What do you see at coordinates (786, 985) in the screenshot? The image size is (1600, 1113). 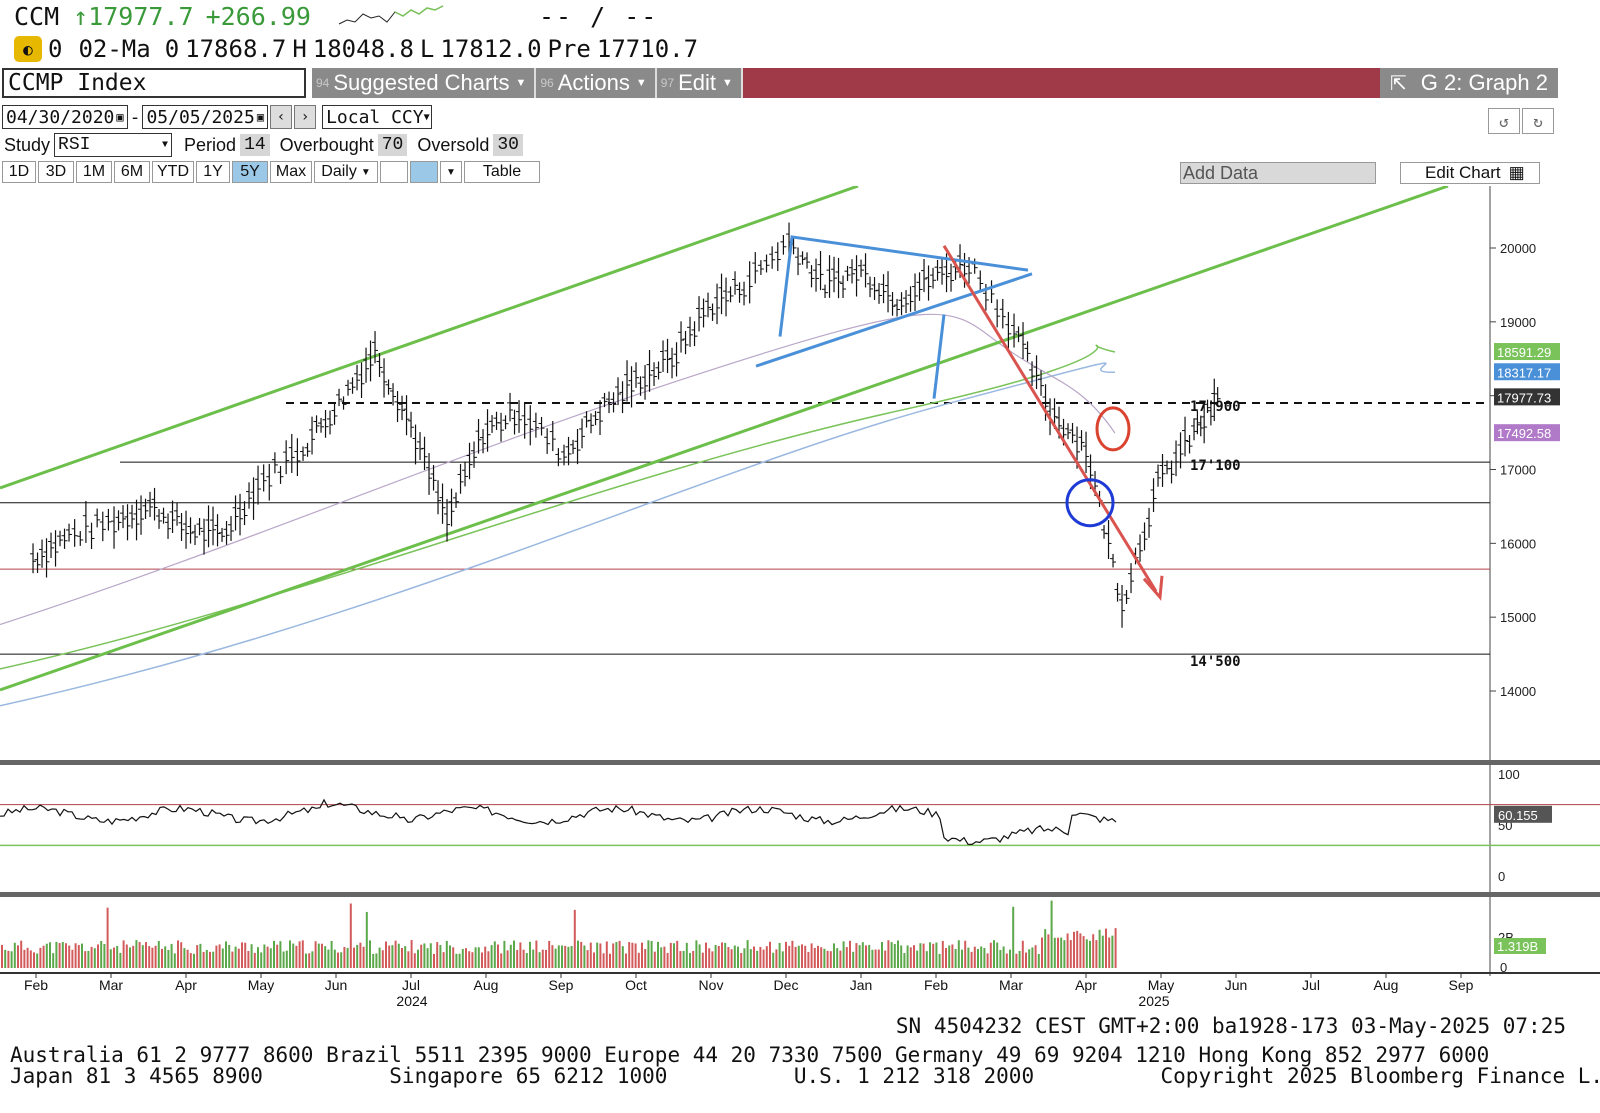 I see `month-label: Dec` at bounding box center [786, 985].